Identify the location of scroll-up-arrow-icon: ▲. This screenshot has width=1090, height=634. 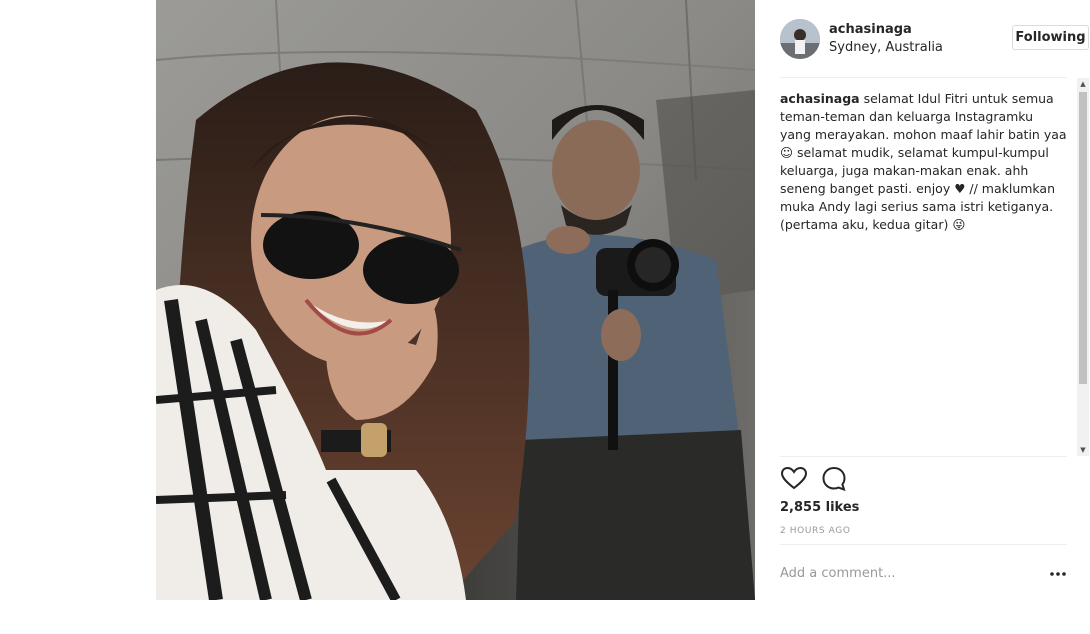
(1083, 84).